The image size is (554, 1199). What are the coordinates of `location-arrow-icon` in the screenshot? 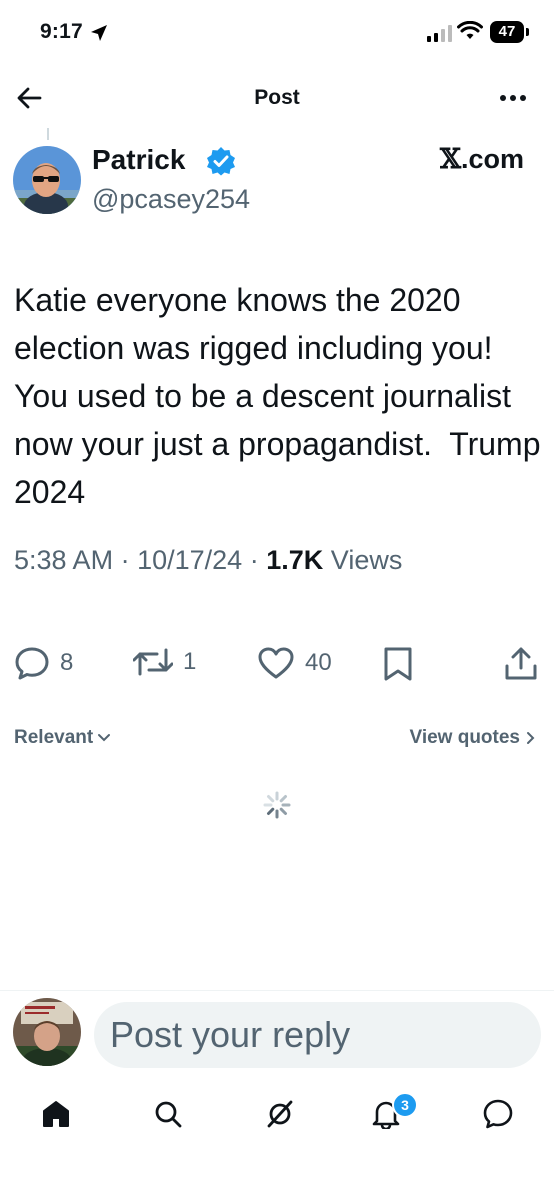 It's located at (99, 33).